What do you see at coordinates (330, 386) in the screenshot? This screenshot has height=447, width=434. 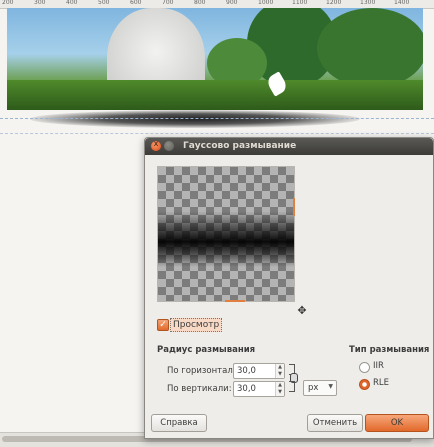 I see `chevron-down-icon: ▼` at bounding box center [330, 386].